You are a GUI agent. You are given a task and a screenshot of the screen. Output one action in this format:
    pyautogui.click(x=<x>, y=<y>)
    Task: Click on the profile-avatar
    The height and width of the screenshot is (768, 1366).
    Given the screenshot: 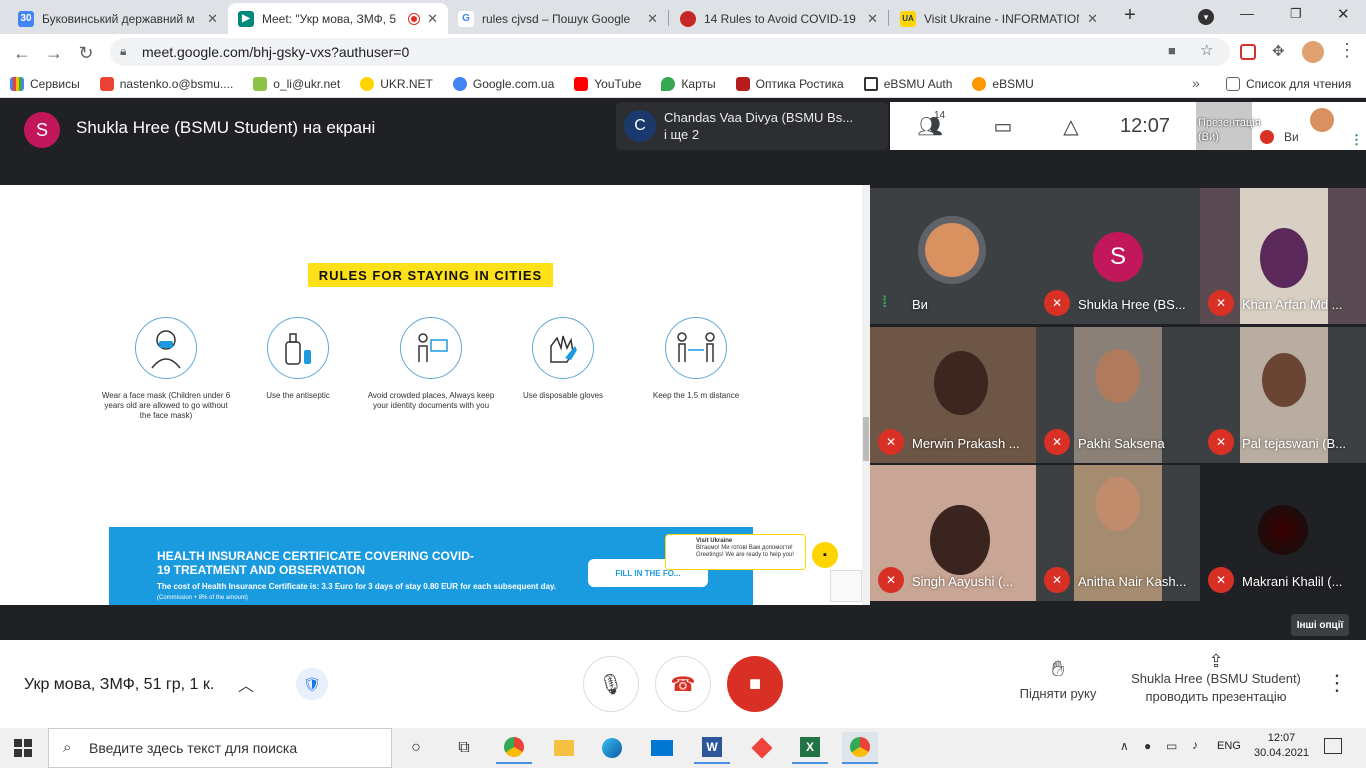 What is the action you would take?
    pyautogui.click(x=1313, y=52)
    